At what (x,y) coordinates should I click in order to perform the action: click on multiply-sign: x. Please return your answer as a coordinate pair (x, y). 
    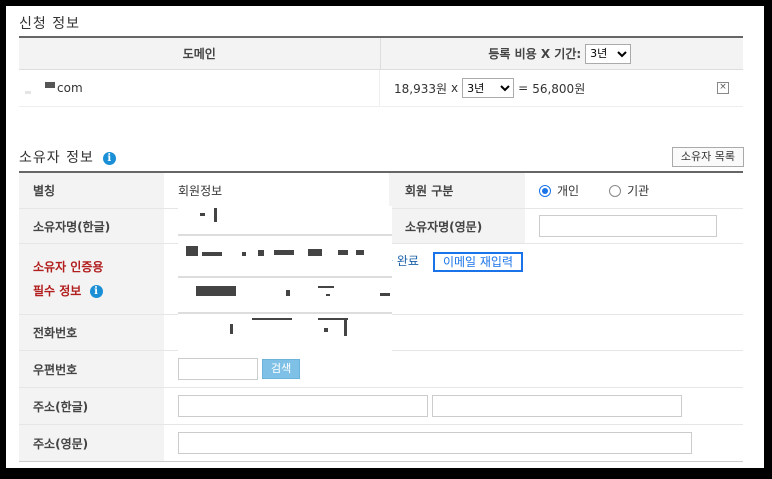
    Looking at the image, I should click on (455, 88).